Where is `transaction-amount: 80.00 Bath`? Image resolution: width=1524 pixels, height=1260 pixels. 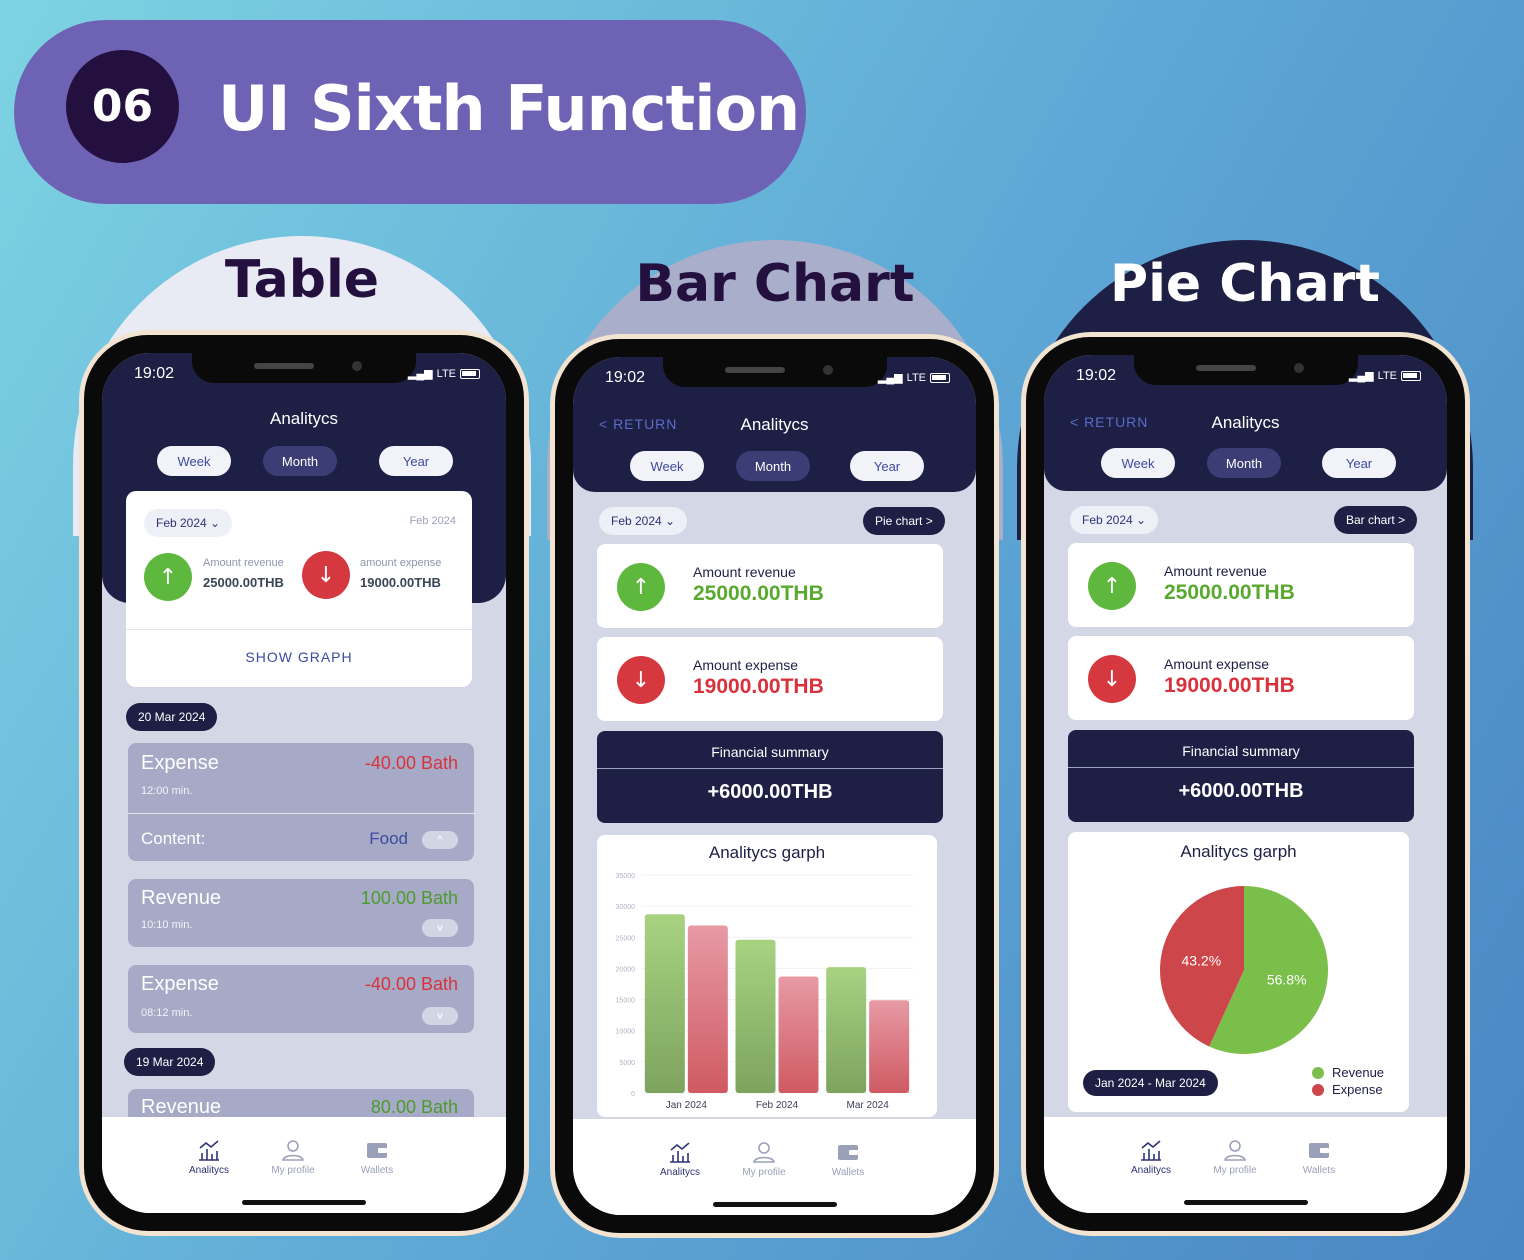
transaction-amount: 80.00 Bath is located at coordinates (414, 1107).